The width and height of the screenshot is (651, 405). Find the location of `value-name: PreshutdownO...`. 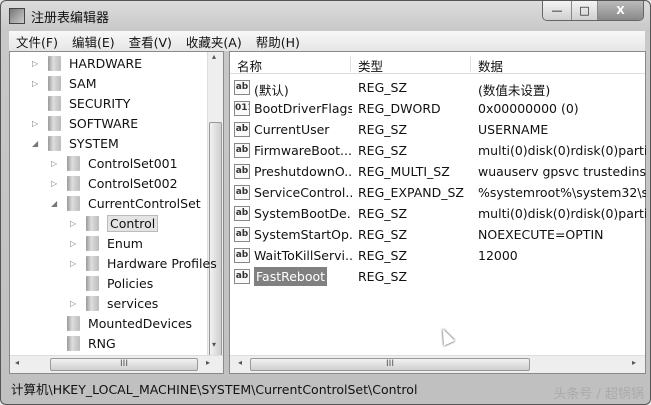

value-name: PreshutdownO... is located at coordinates (303, 171).